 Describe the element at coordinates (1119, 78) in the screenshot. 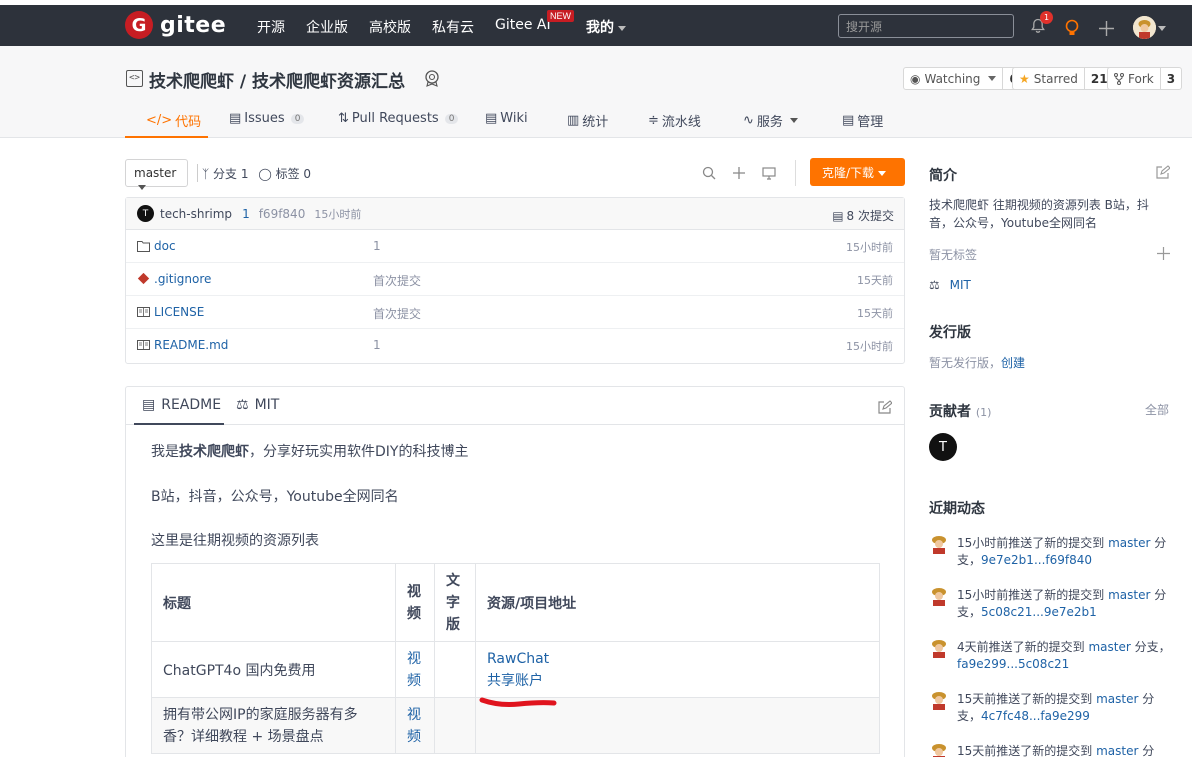

I see `fork-icon` at that location.